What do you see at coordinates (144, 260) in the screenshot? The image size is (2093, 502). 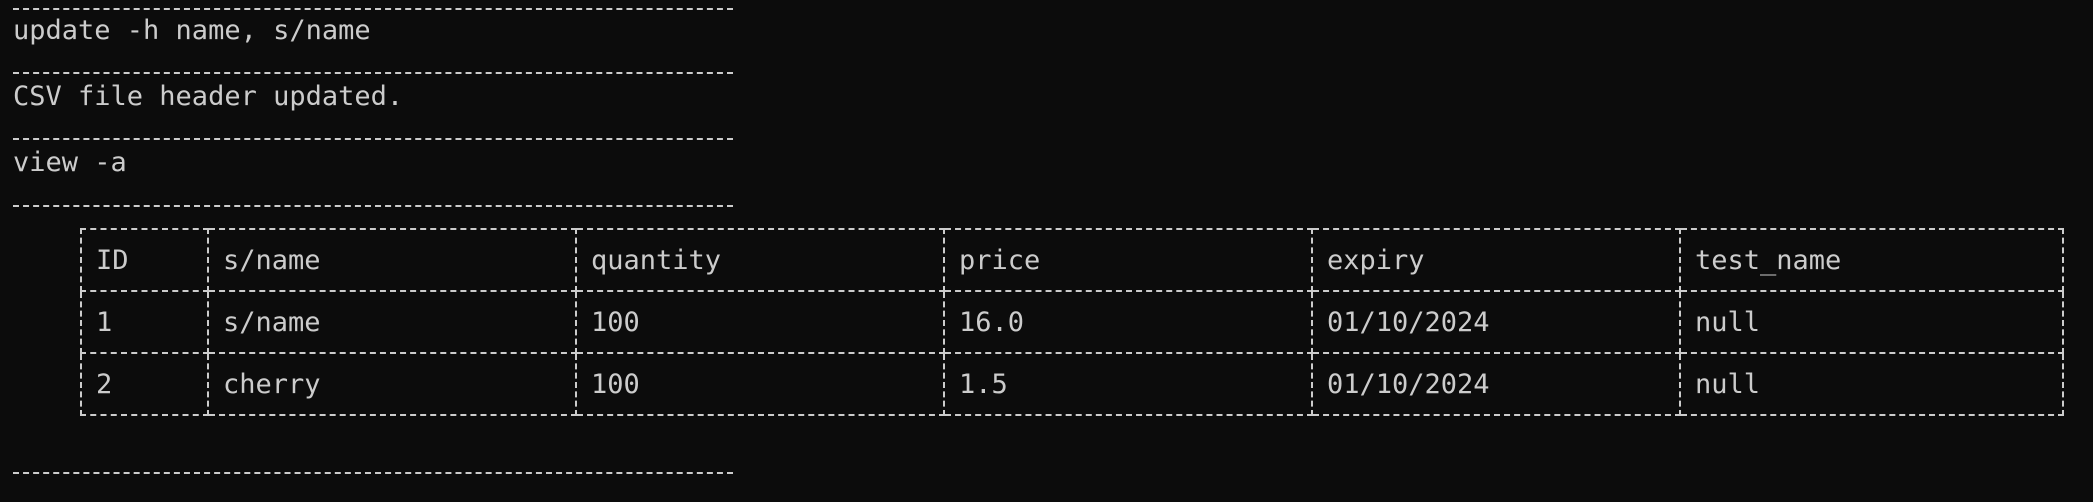 I see `column-header-id: ID` at bounding box center [144, 260].